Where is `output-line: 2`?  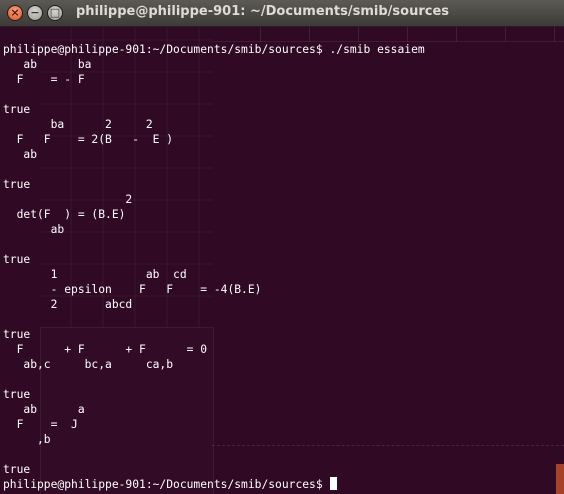 output-line: 2 is located at coordinates (68, 199).